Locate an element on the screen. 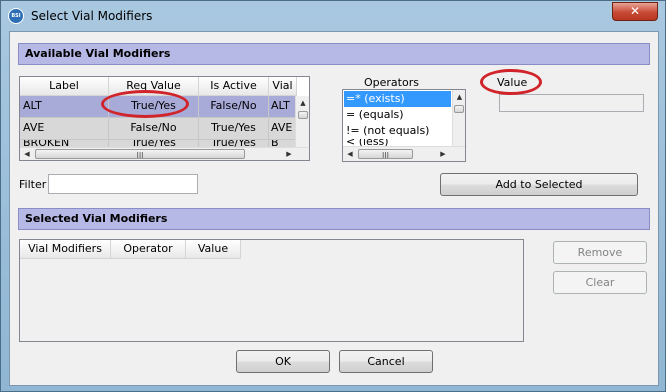 This screenshot has height=392, width=666. filter-label: Filter is located at coordinates (33, 184).